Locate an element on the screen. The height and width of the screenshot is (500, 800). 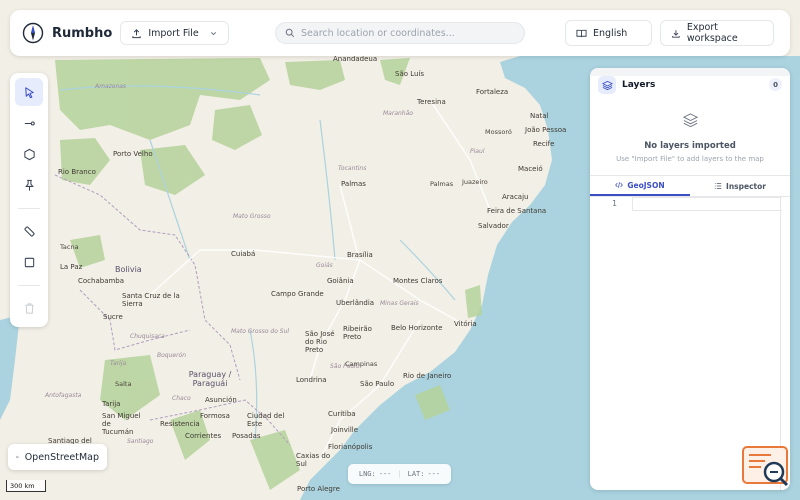
map-label-city: Anandadeua is located at coordinates (355, 59).